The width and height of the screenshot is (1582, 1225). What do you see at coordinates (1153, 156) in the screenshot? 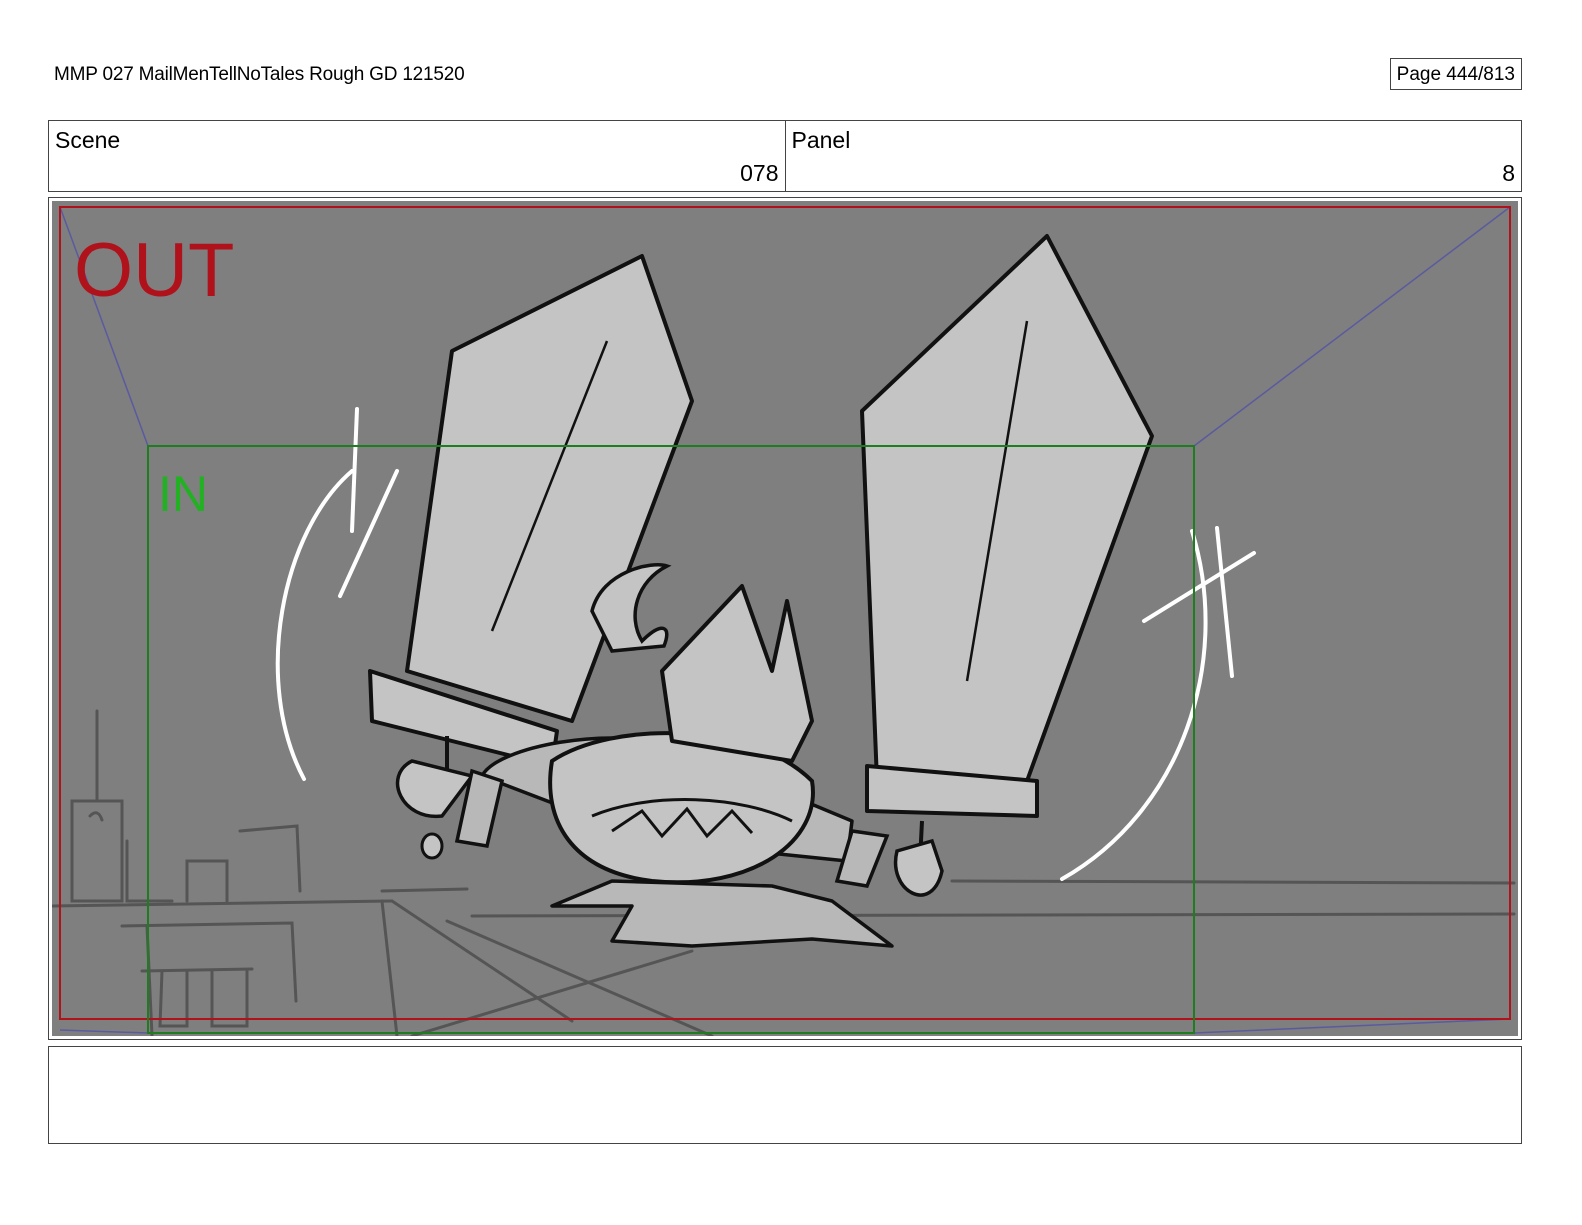
I see `panel-cell: Panel 8` at bounding box center [1153, 156].